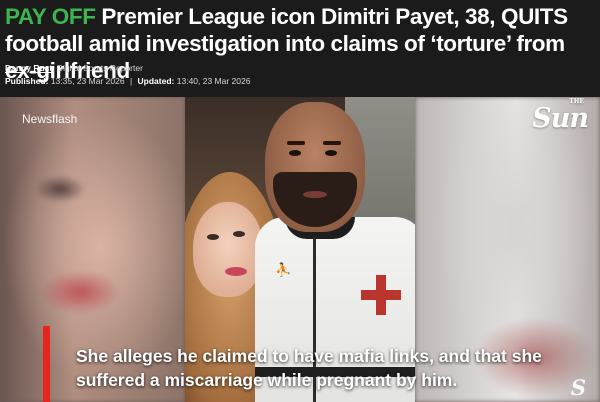 The width and height of the screenshot is (600, 402). I want to click on brand-logo-small: THE, so click(576, 101).